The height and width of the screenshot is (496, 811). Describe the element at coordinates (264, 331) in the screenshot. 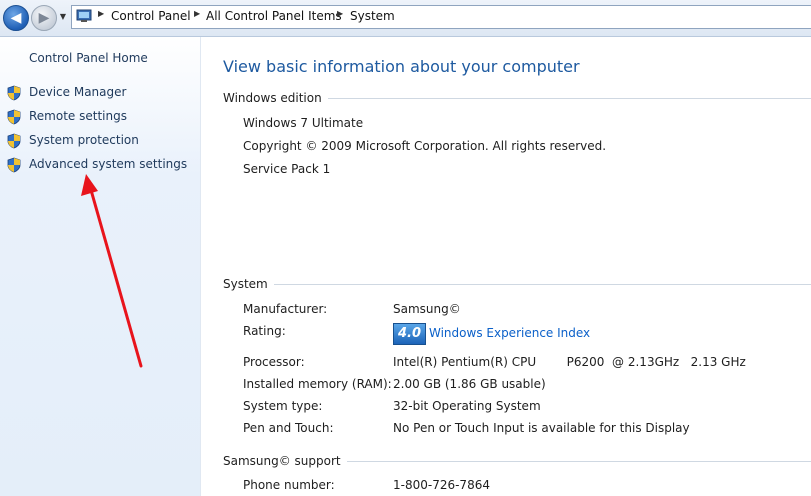

I see `rating-label: Rating:` at that location.